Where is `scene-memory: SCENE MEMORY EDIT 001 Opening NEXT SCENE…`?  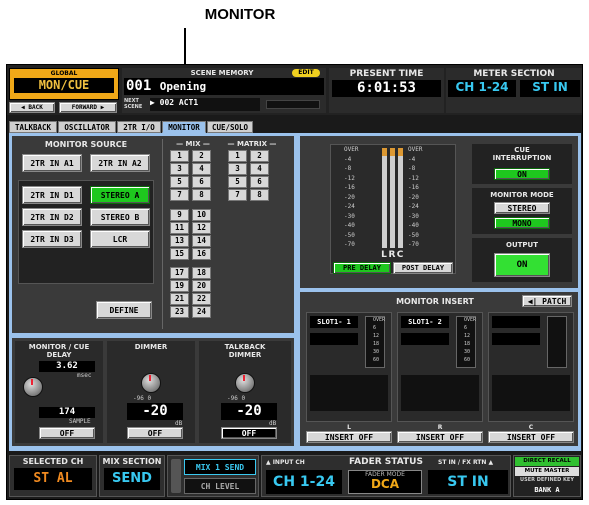
scene-memory: SCENE MEMORY EDIT 001 Opening NEXT SCENE… is located at coordinates (224, 90).